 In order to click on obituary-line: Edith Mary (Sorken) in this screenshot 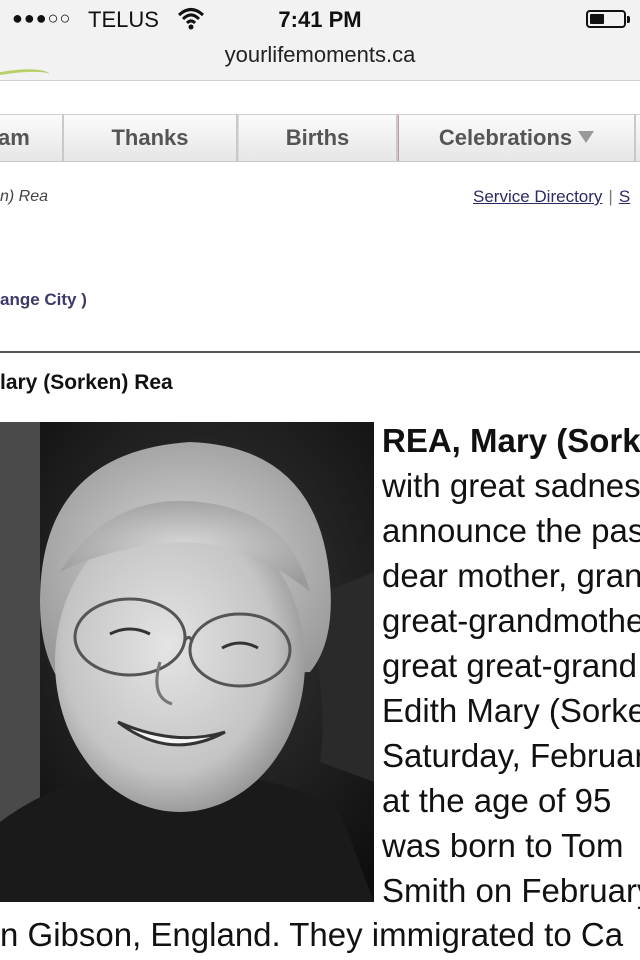, I will do `click(511, 710)`.